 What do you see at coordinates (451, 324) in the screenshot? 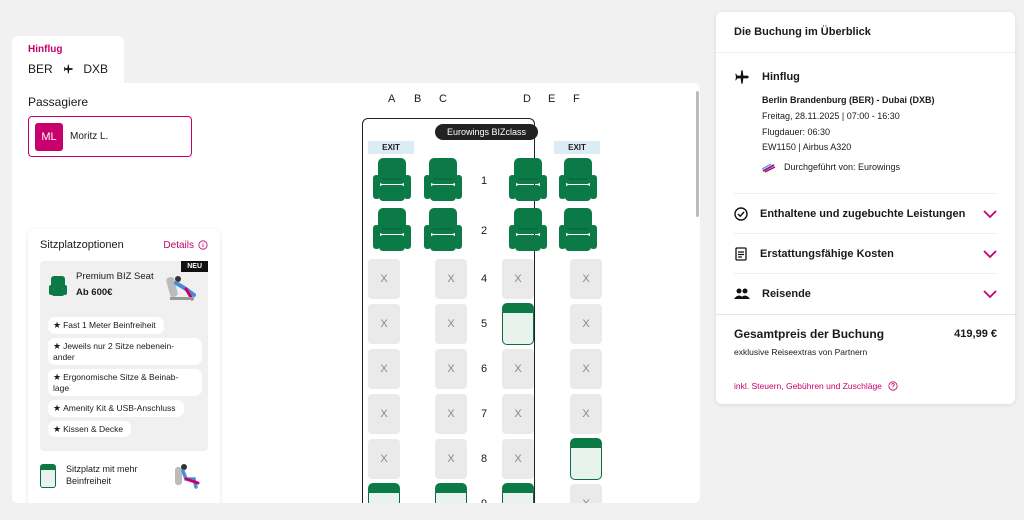
I see `seat-5C: X` at bounding box center [451, 324].